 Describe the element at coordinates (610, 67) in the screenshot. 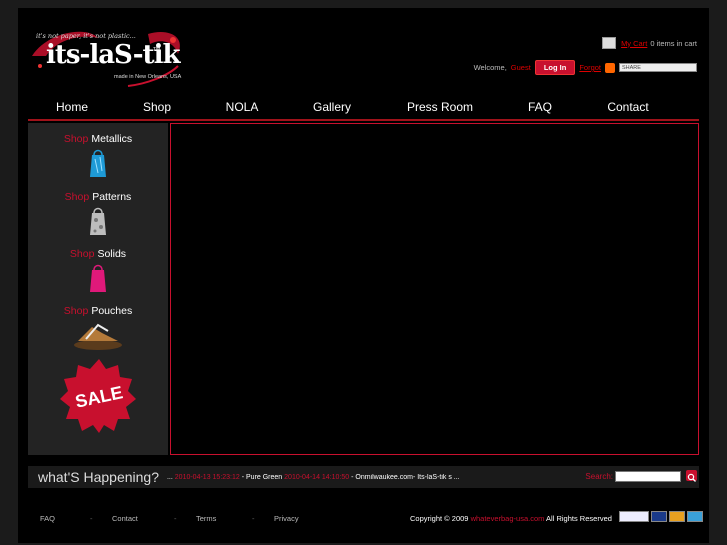

I see `rss-icon` at that location.